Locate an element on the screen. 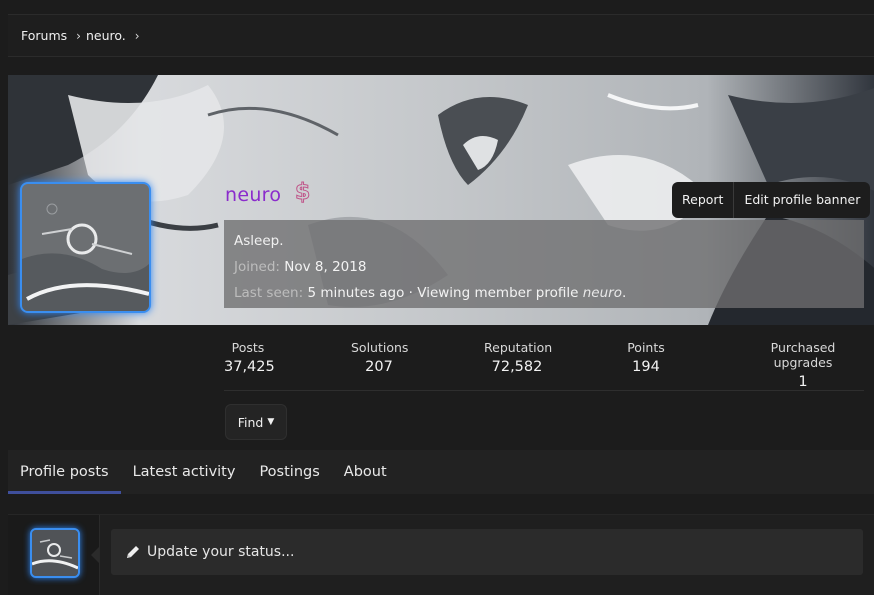 This screenshot has width=874, height=595. report-button: Report is located at coordinates (702, 200).